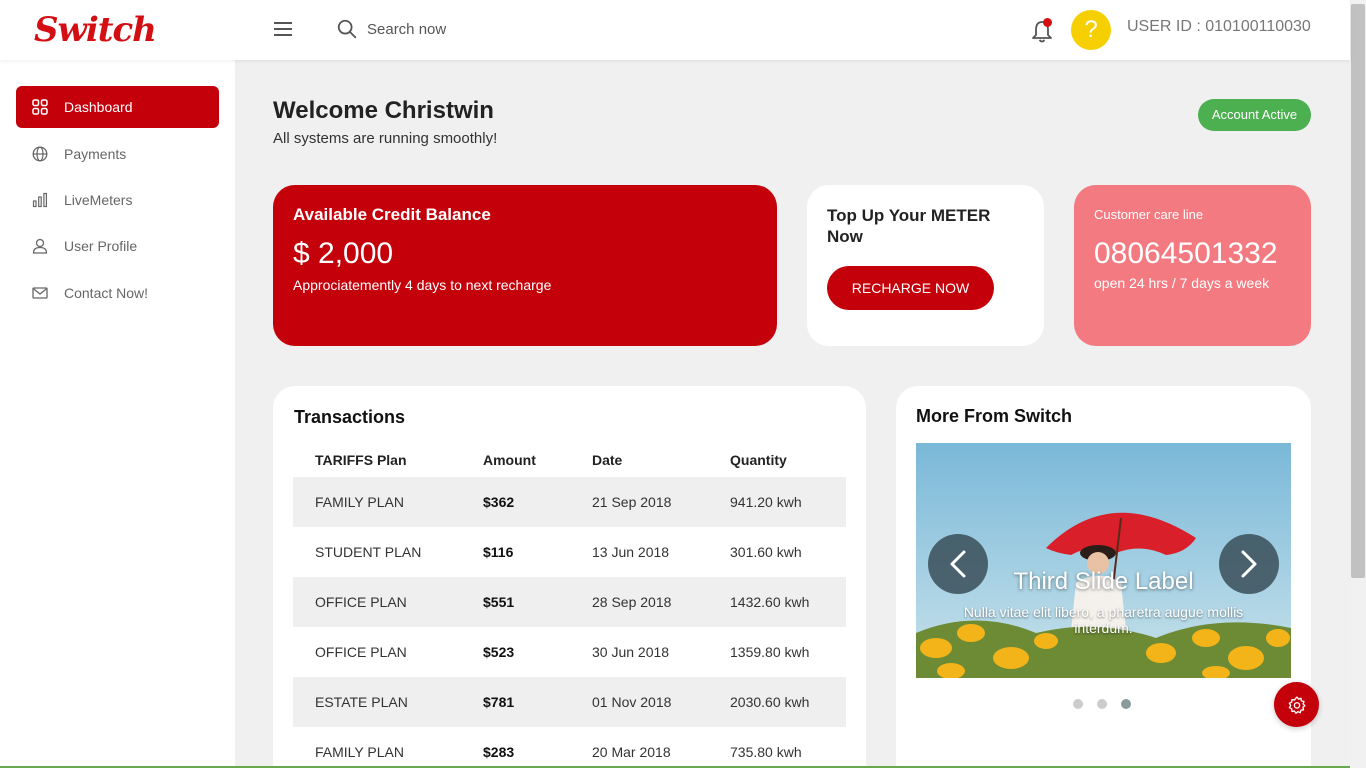 The image size is (1366, 768). What do you see at coordinates (392, 214) in the screenshot?
I see `credit-title: Available Credit Balance` at bounding box center [392, 214].